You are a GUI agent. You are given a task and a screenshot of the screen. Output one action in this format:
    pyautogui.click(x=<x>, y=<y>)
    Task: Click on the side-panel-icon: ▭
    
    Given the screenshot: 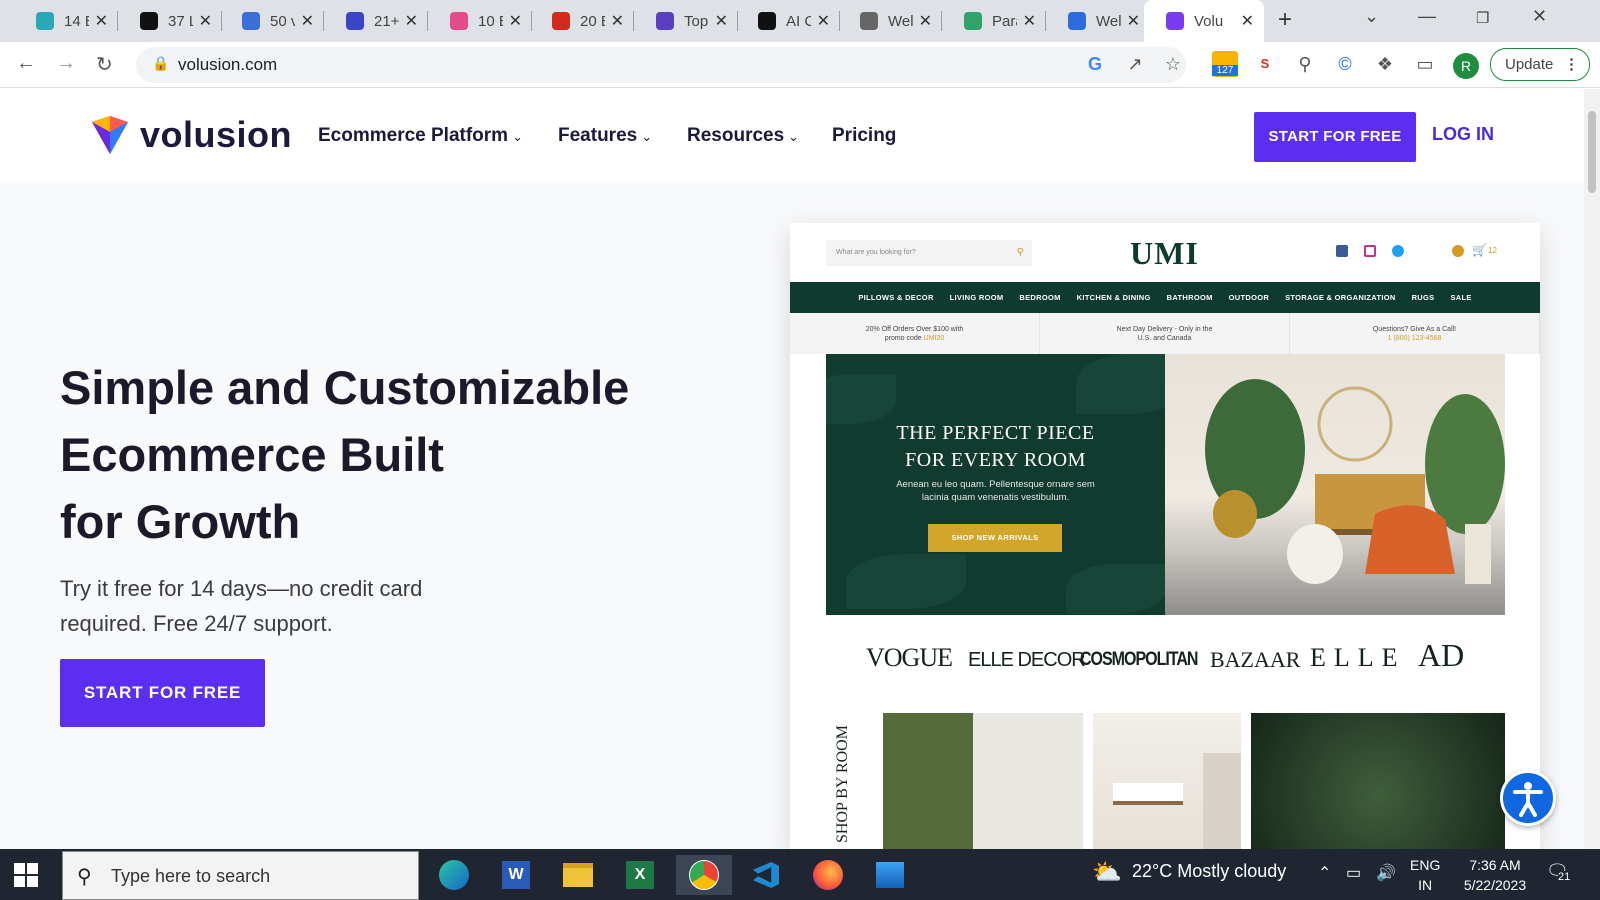 What is the action you would take?
    pyautogui.click(x=1425, y=64)
    